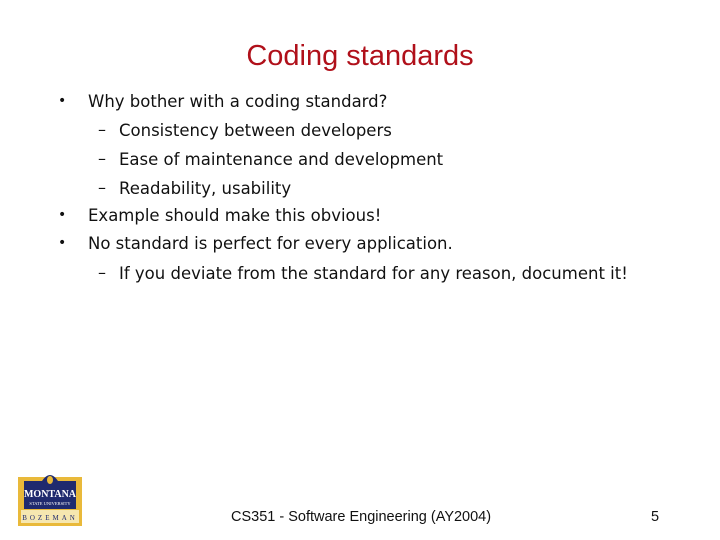 Image resolution: width=720 pixels, height=540 pixels. Describe the element at coordinates (361, 517) in the screenshot. I see `footer-course: CS351 - Software Engineering (AY2004)` at that location.